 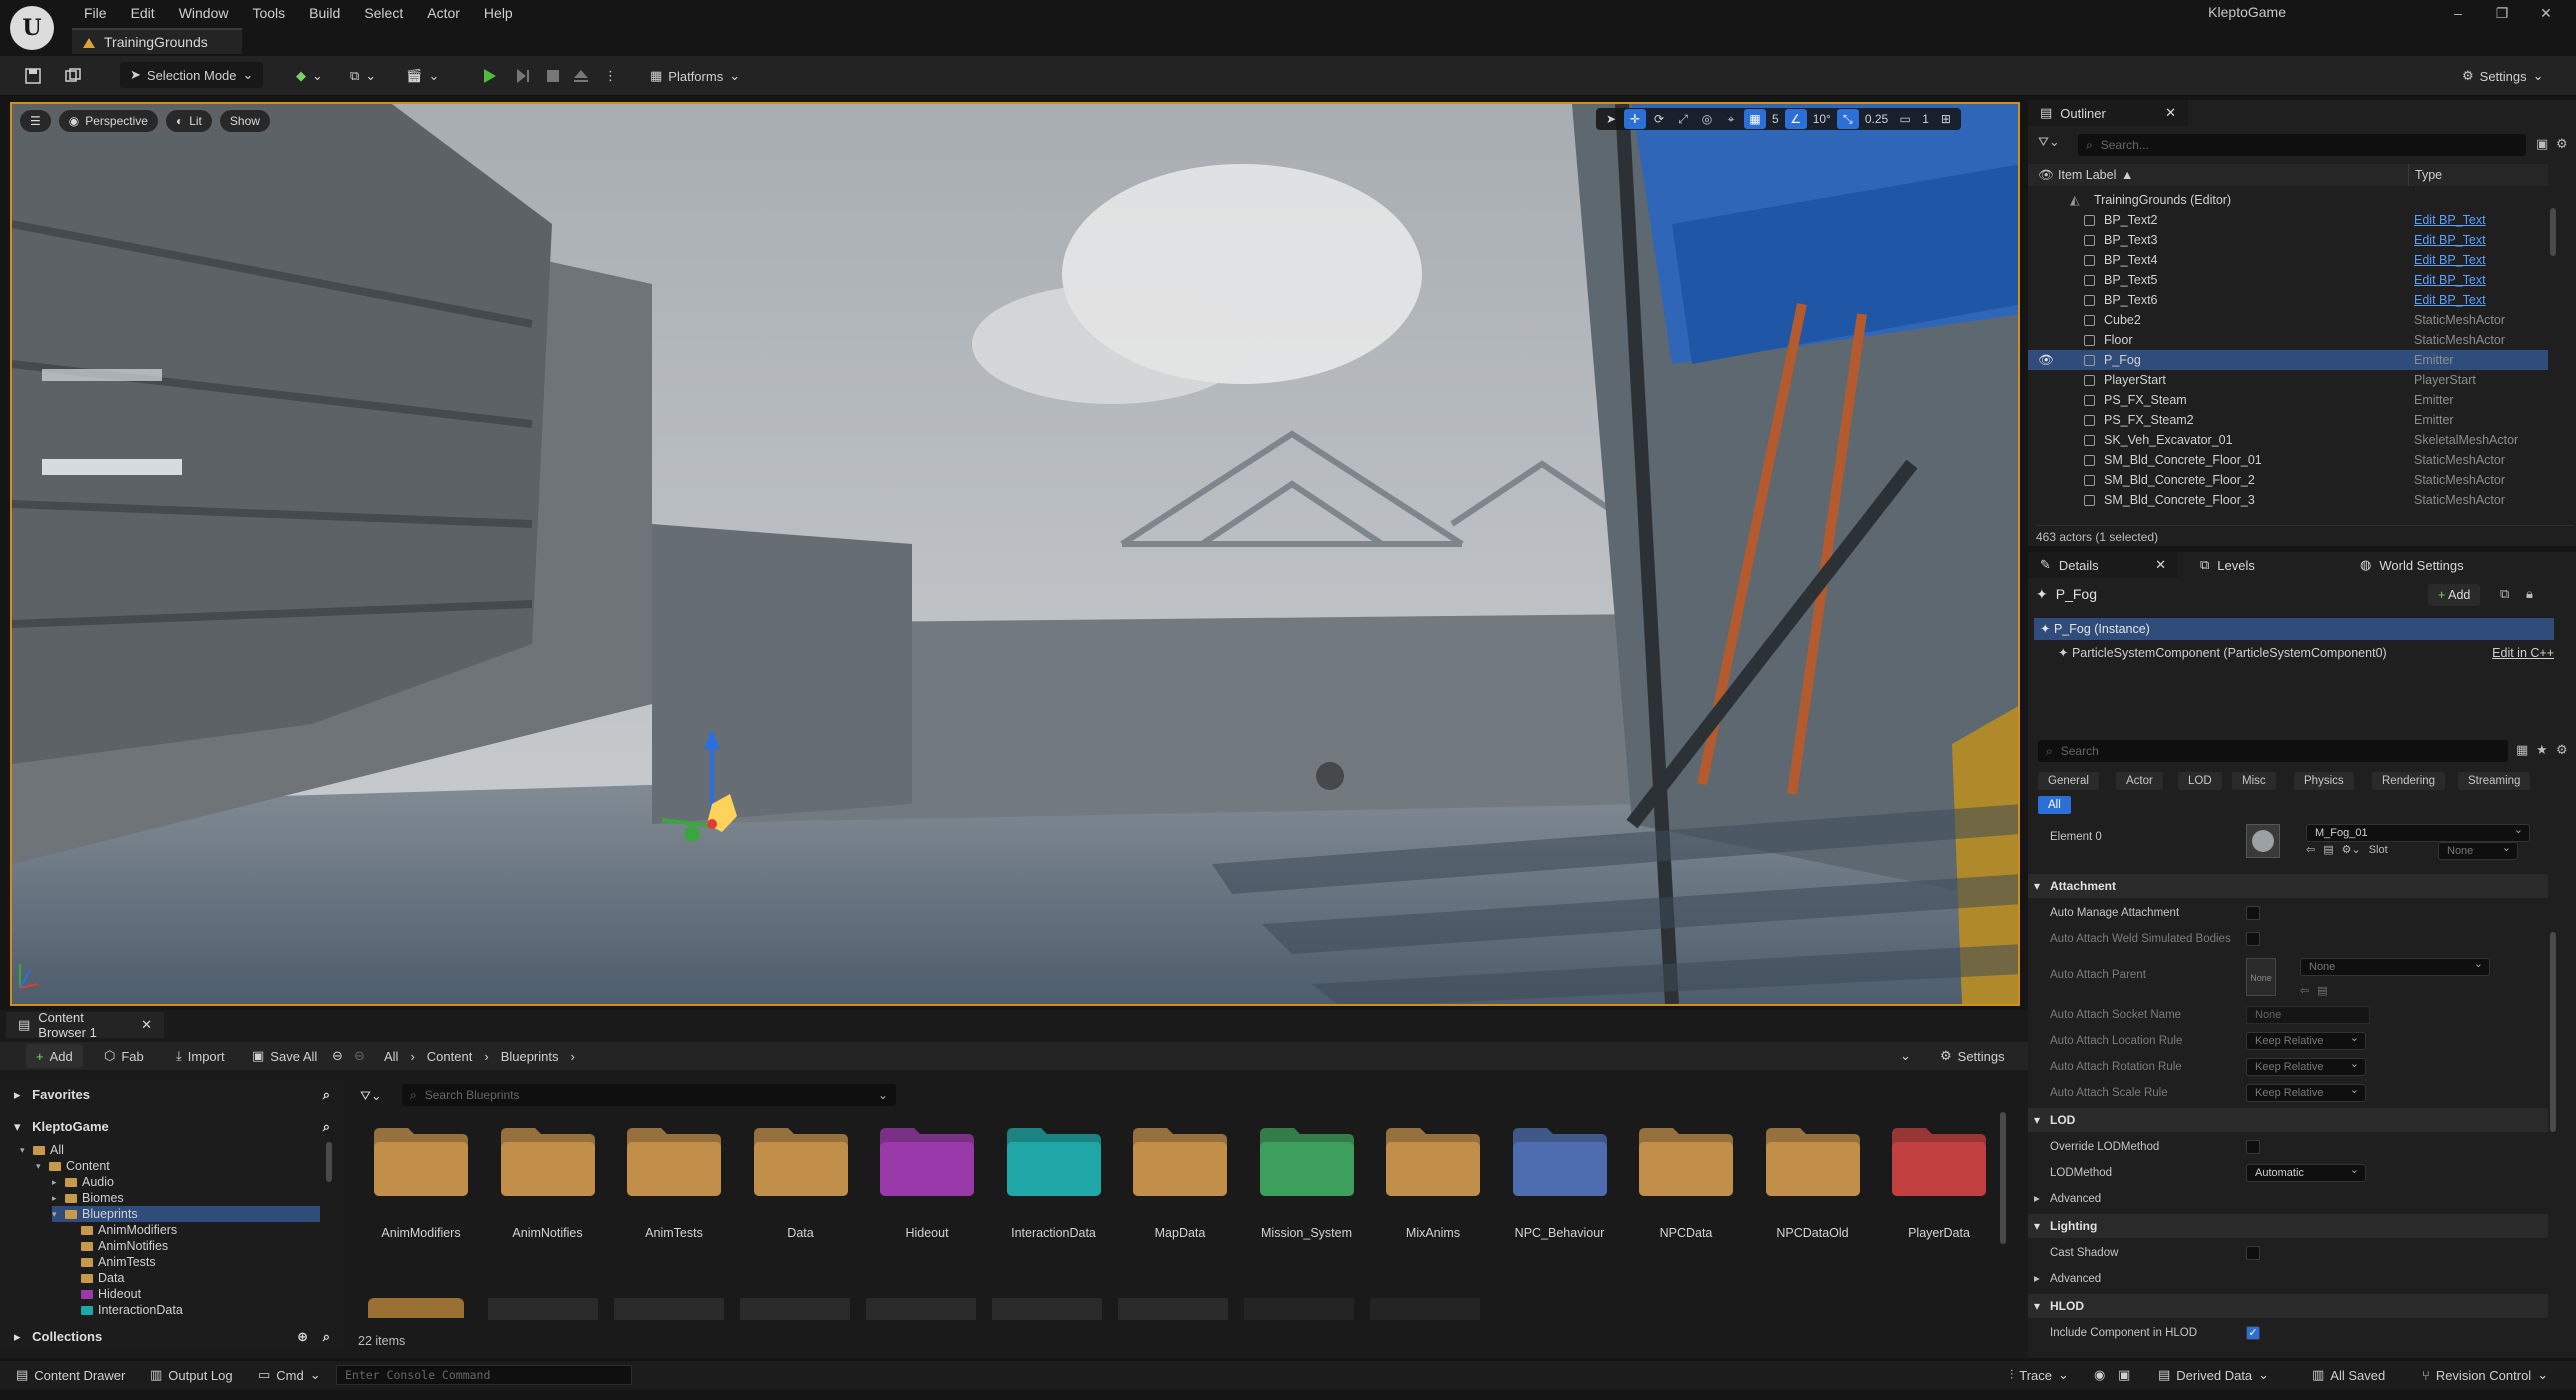 I want to click on add-collection-icon: ⊕, so click(x=302, y=1337).